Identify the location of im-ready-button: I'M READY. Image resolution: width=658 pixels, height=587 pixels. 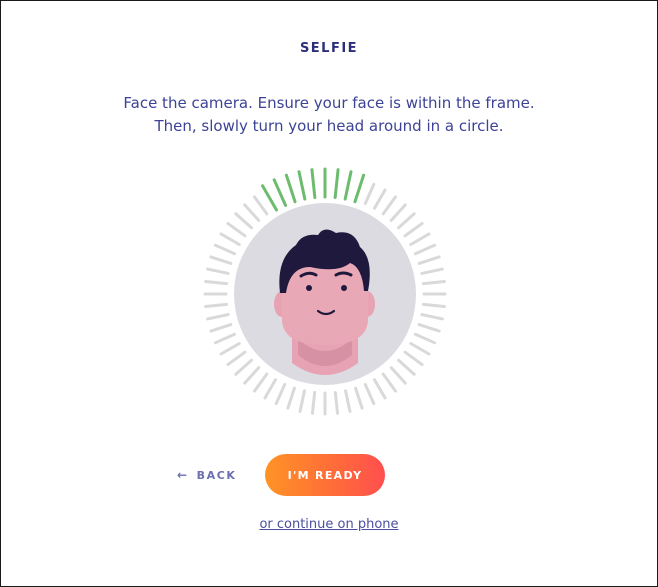
(325, 475).